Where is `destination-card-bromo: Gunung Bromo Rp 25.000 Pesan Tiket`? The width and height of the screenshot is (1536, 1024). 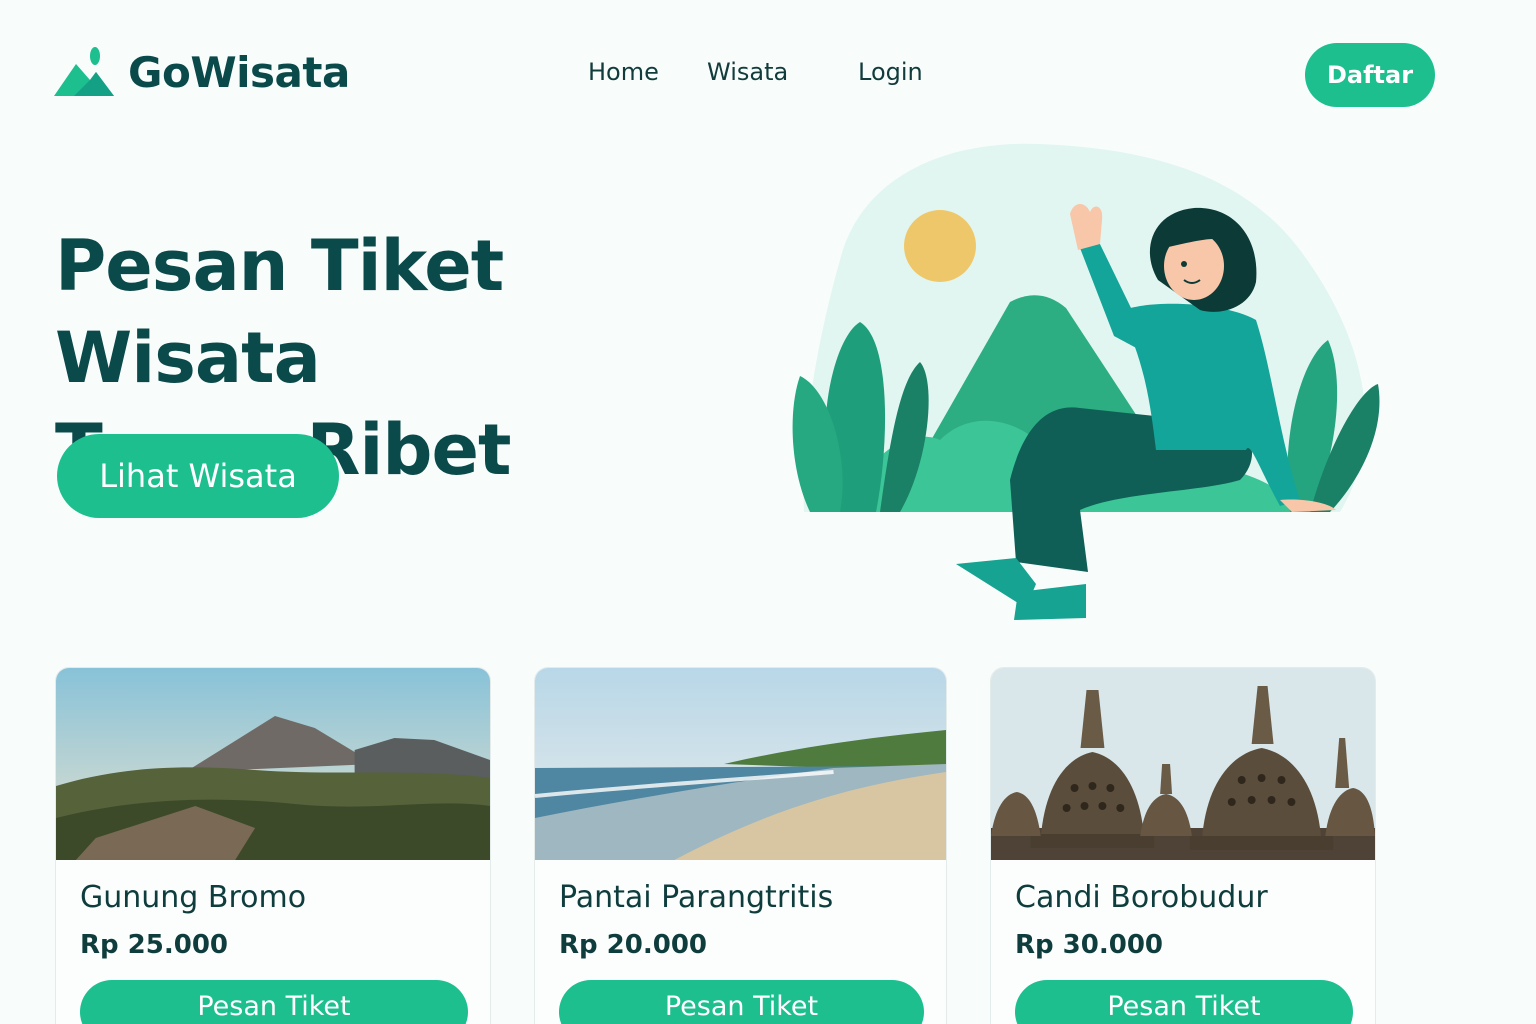 destination-card-bromo: Gunung Bromo Rp 25.000 Pesan Tiket is located at coordinates (273, 845).